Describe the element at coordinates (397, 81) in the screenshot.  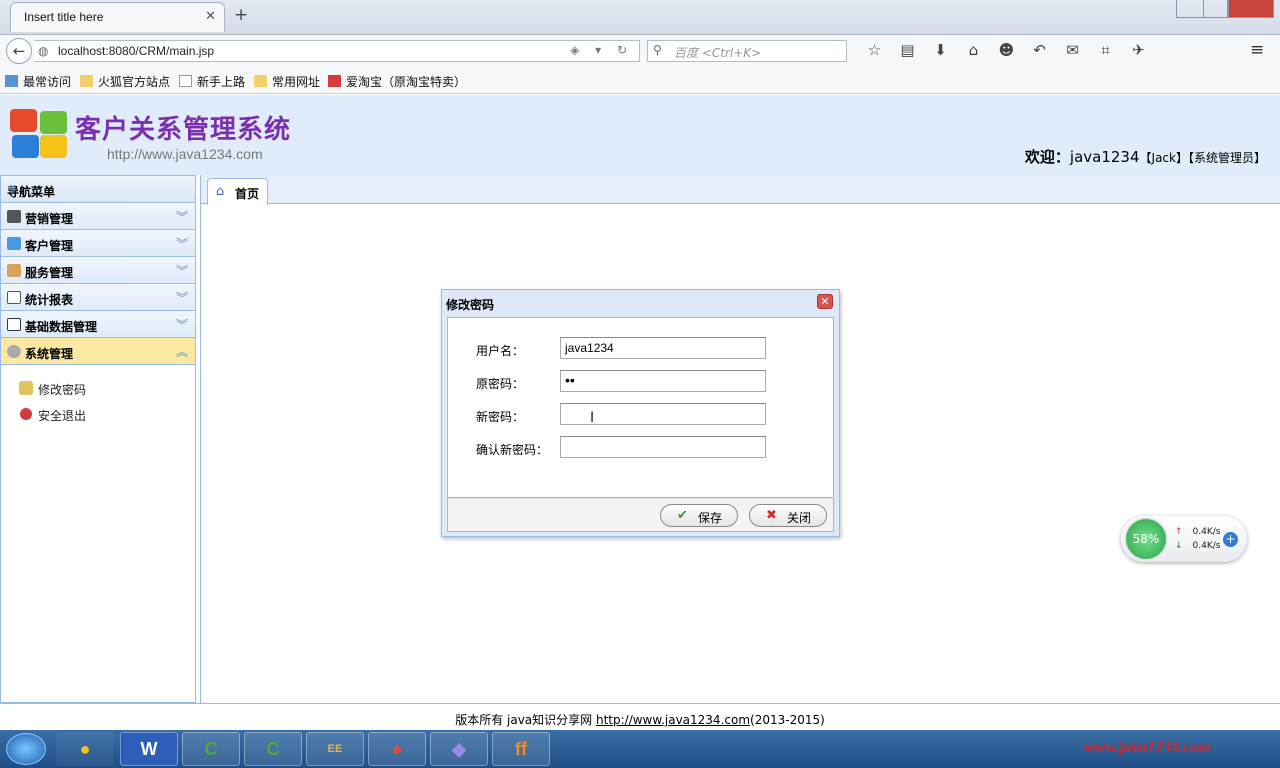
I see `bookmark-item: 爱淘宝（原淘宝特卖）` at that location.